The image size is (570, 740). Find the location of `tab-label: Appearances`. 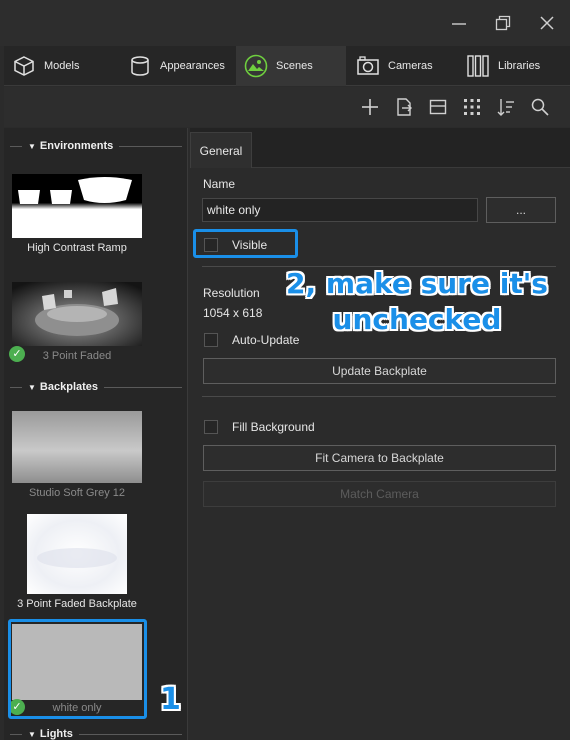

tab-label: Appearances is located at coordinates (192, 66).